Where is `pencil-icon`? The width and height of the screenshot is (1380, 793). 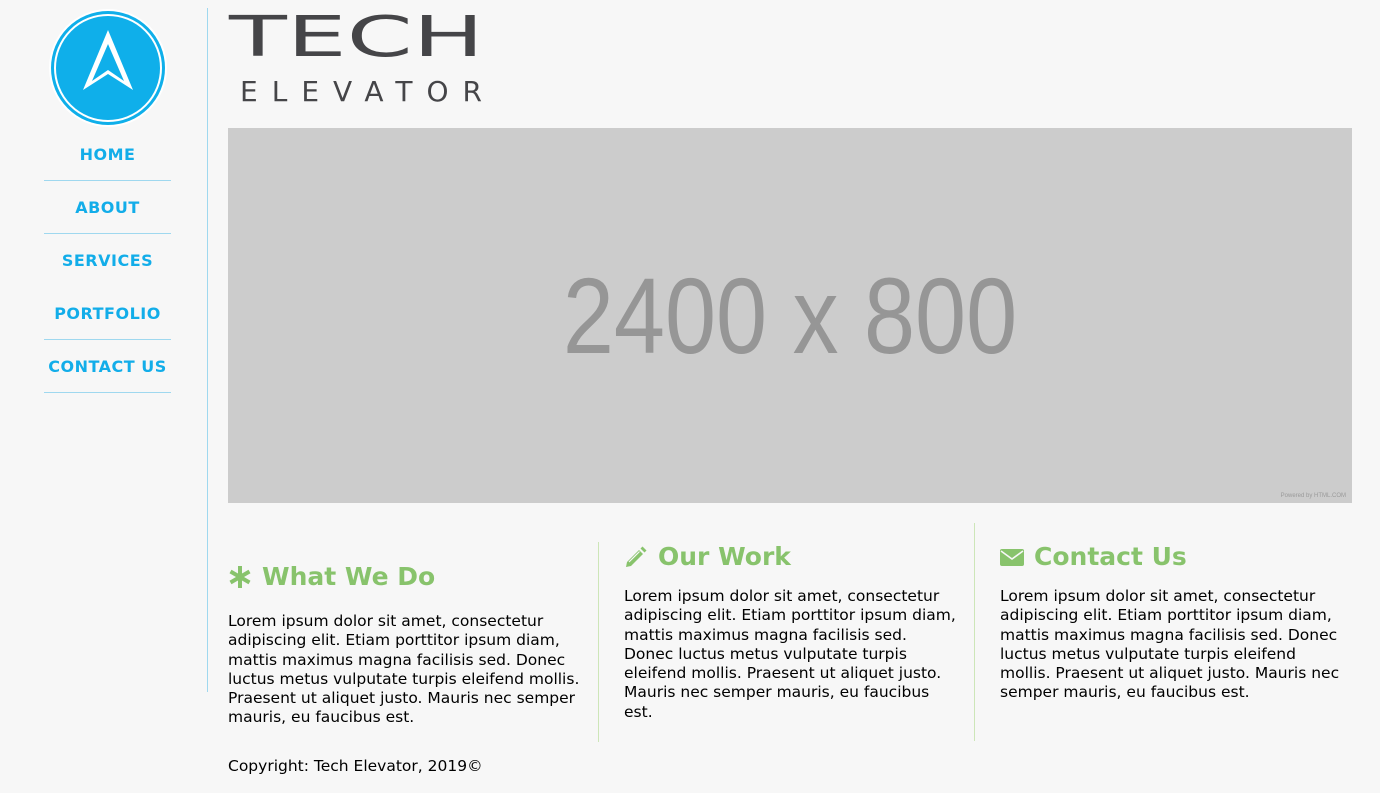 pencil-icon is located at coordinates (636, 556).